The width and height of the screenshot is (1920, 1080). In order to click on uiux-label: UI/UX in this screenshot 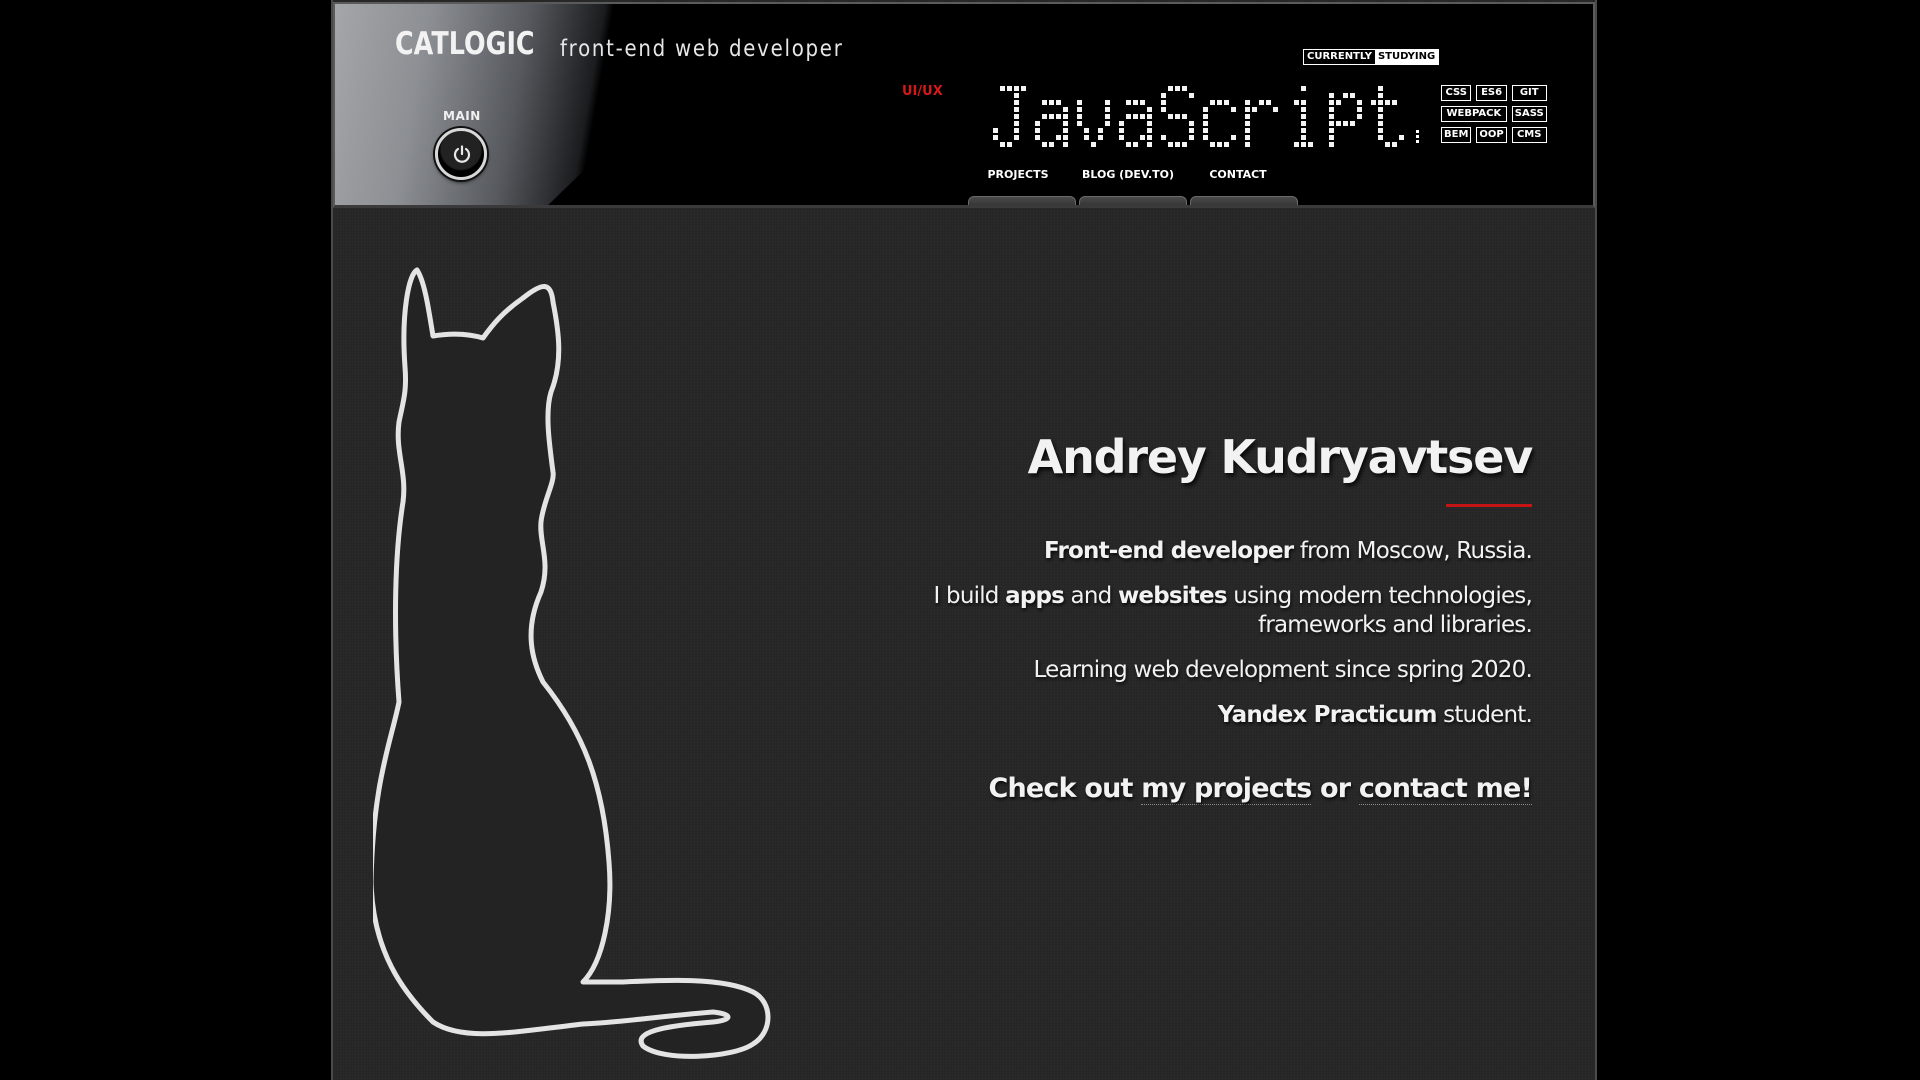, I will do `click(922, 91)`.